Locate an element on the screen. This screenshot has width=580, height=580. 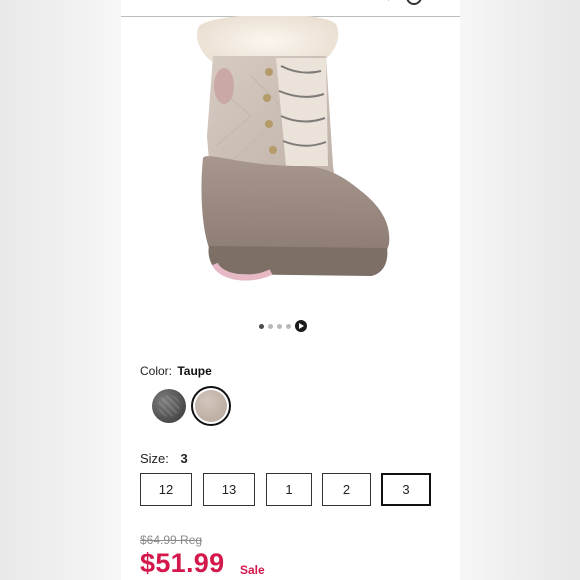
size-option-12: 12 is located at coordinates (166, 489).